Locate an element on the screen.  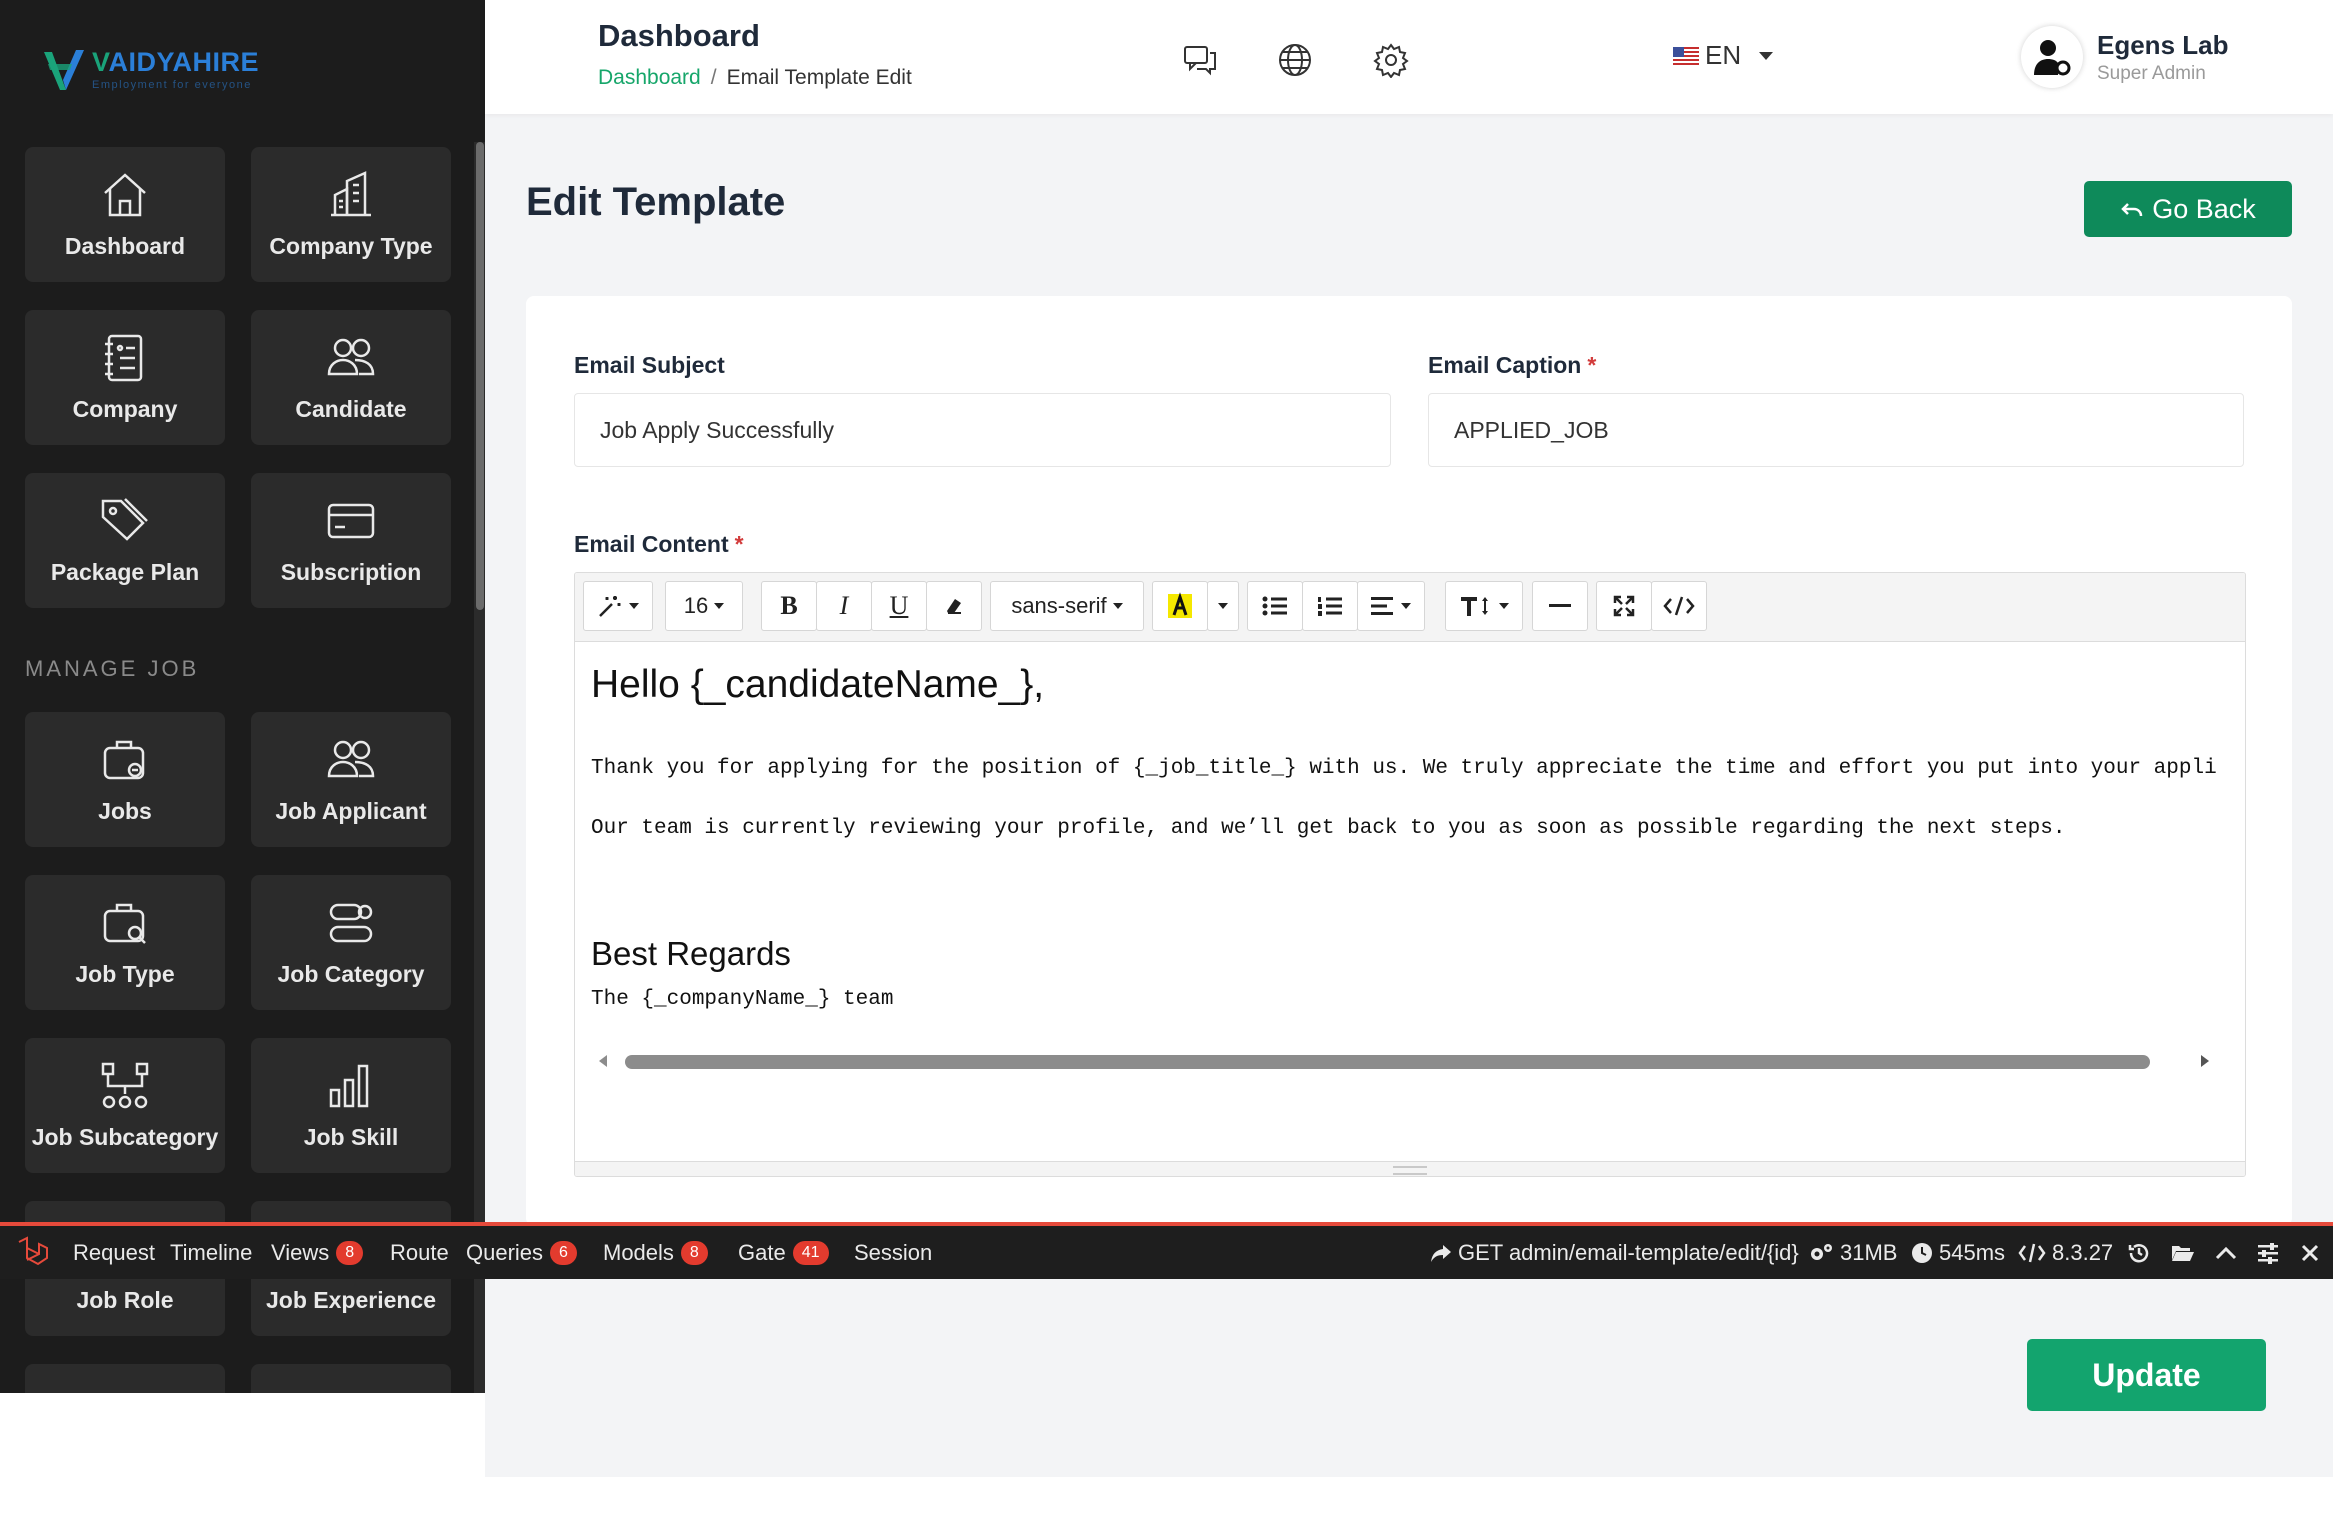
sidebar-scrollbar-thumb is located at coordinates (480, 376).